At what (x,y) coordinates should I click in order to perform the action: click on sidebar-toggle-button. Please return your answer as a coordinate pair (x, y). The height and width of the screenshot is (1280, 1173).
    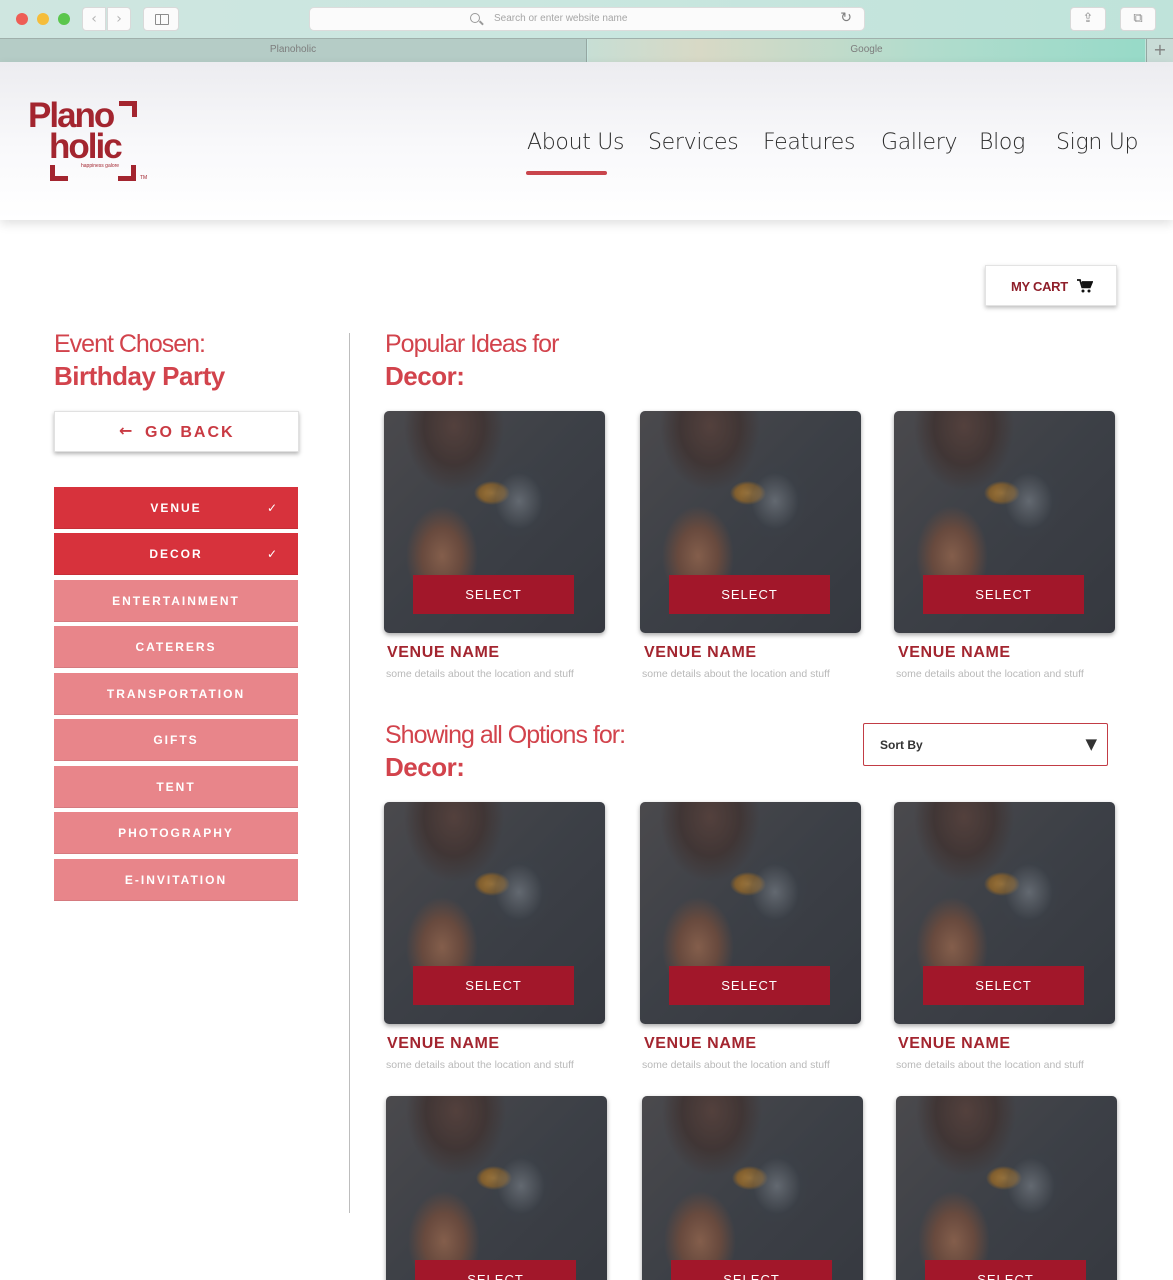
    Looking at the image, I should click on (161, 19).